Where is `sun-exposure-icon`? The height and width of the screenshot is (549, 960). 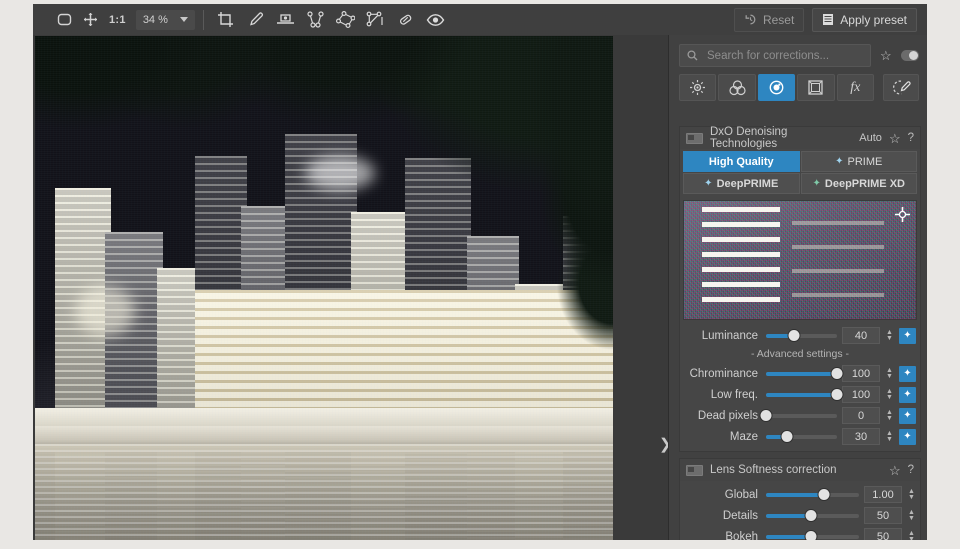
sun-exposure-icon is located at coordinates (698, 87).